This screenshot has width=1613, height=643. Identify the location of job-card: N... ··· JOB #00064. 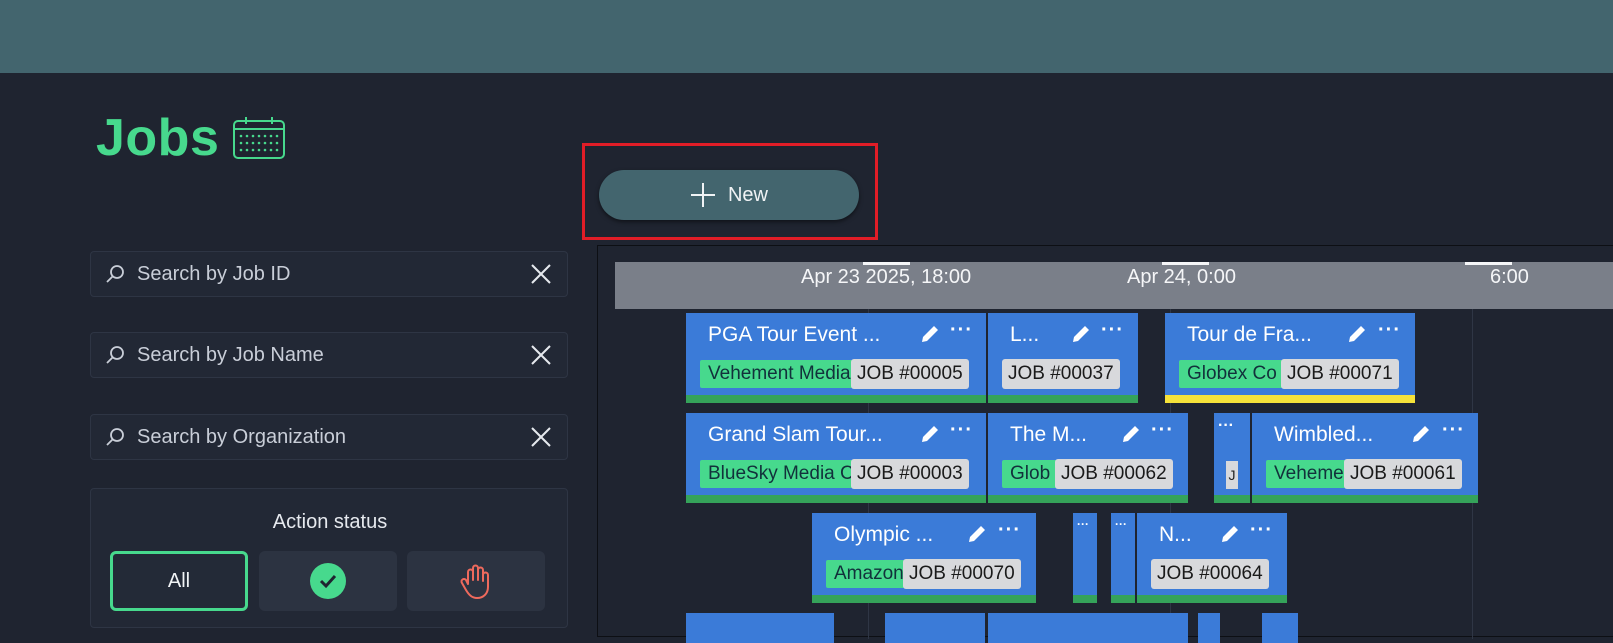
(1212, 558).